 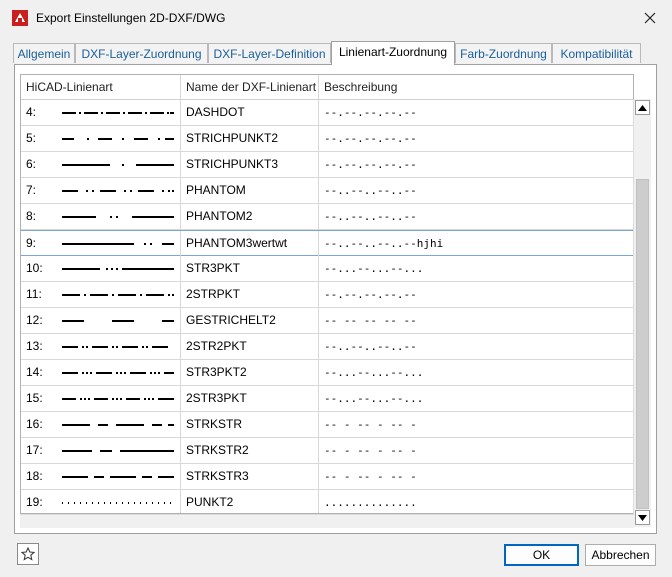 I want to click on table-row: 17: STRKSTR2 -- - -- - -- -, so click(x=327, y=451).